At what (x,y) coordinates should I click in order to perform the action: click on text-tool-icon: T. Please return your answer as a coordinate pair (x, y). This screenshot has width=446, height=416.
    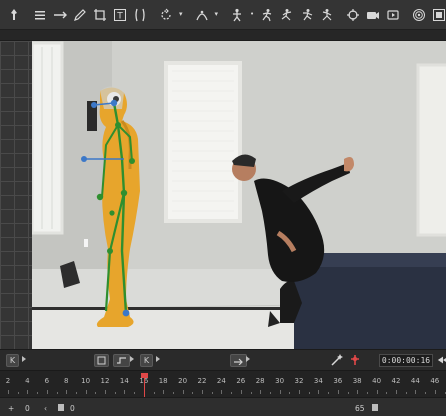
    Looking at the image, I should click on (120, 15).